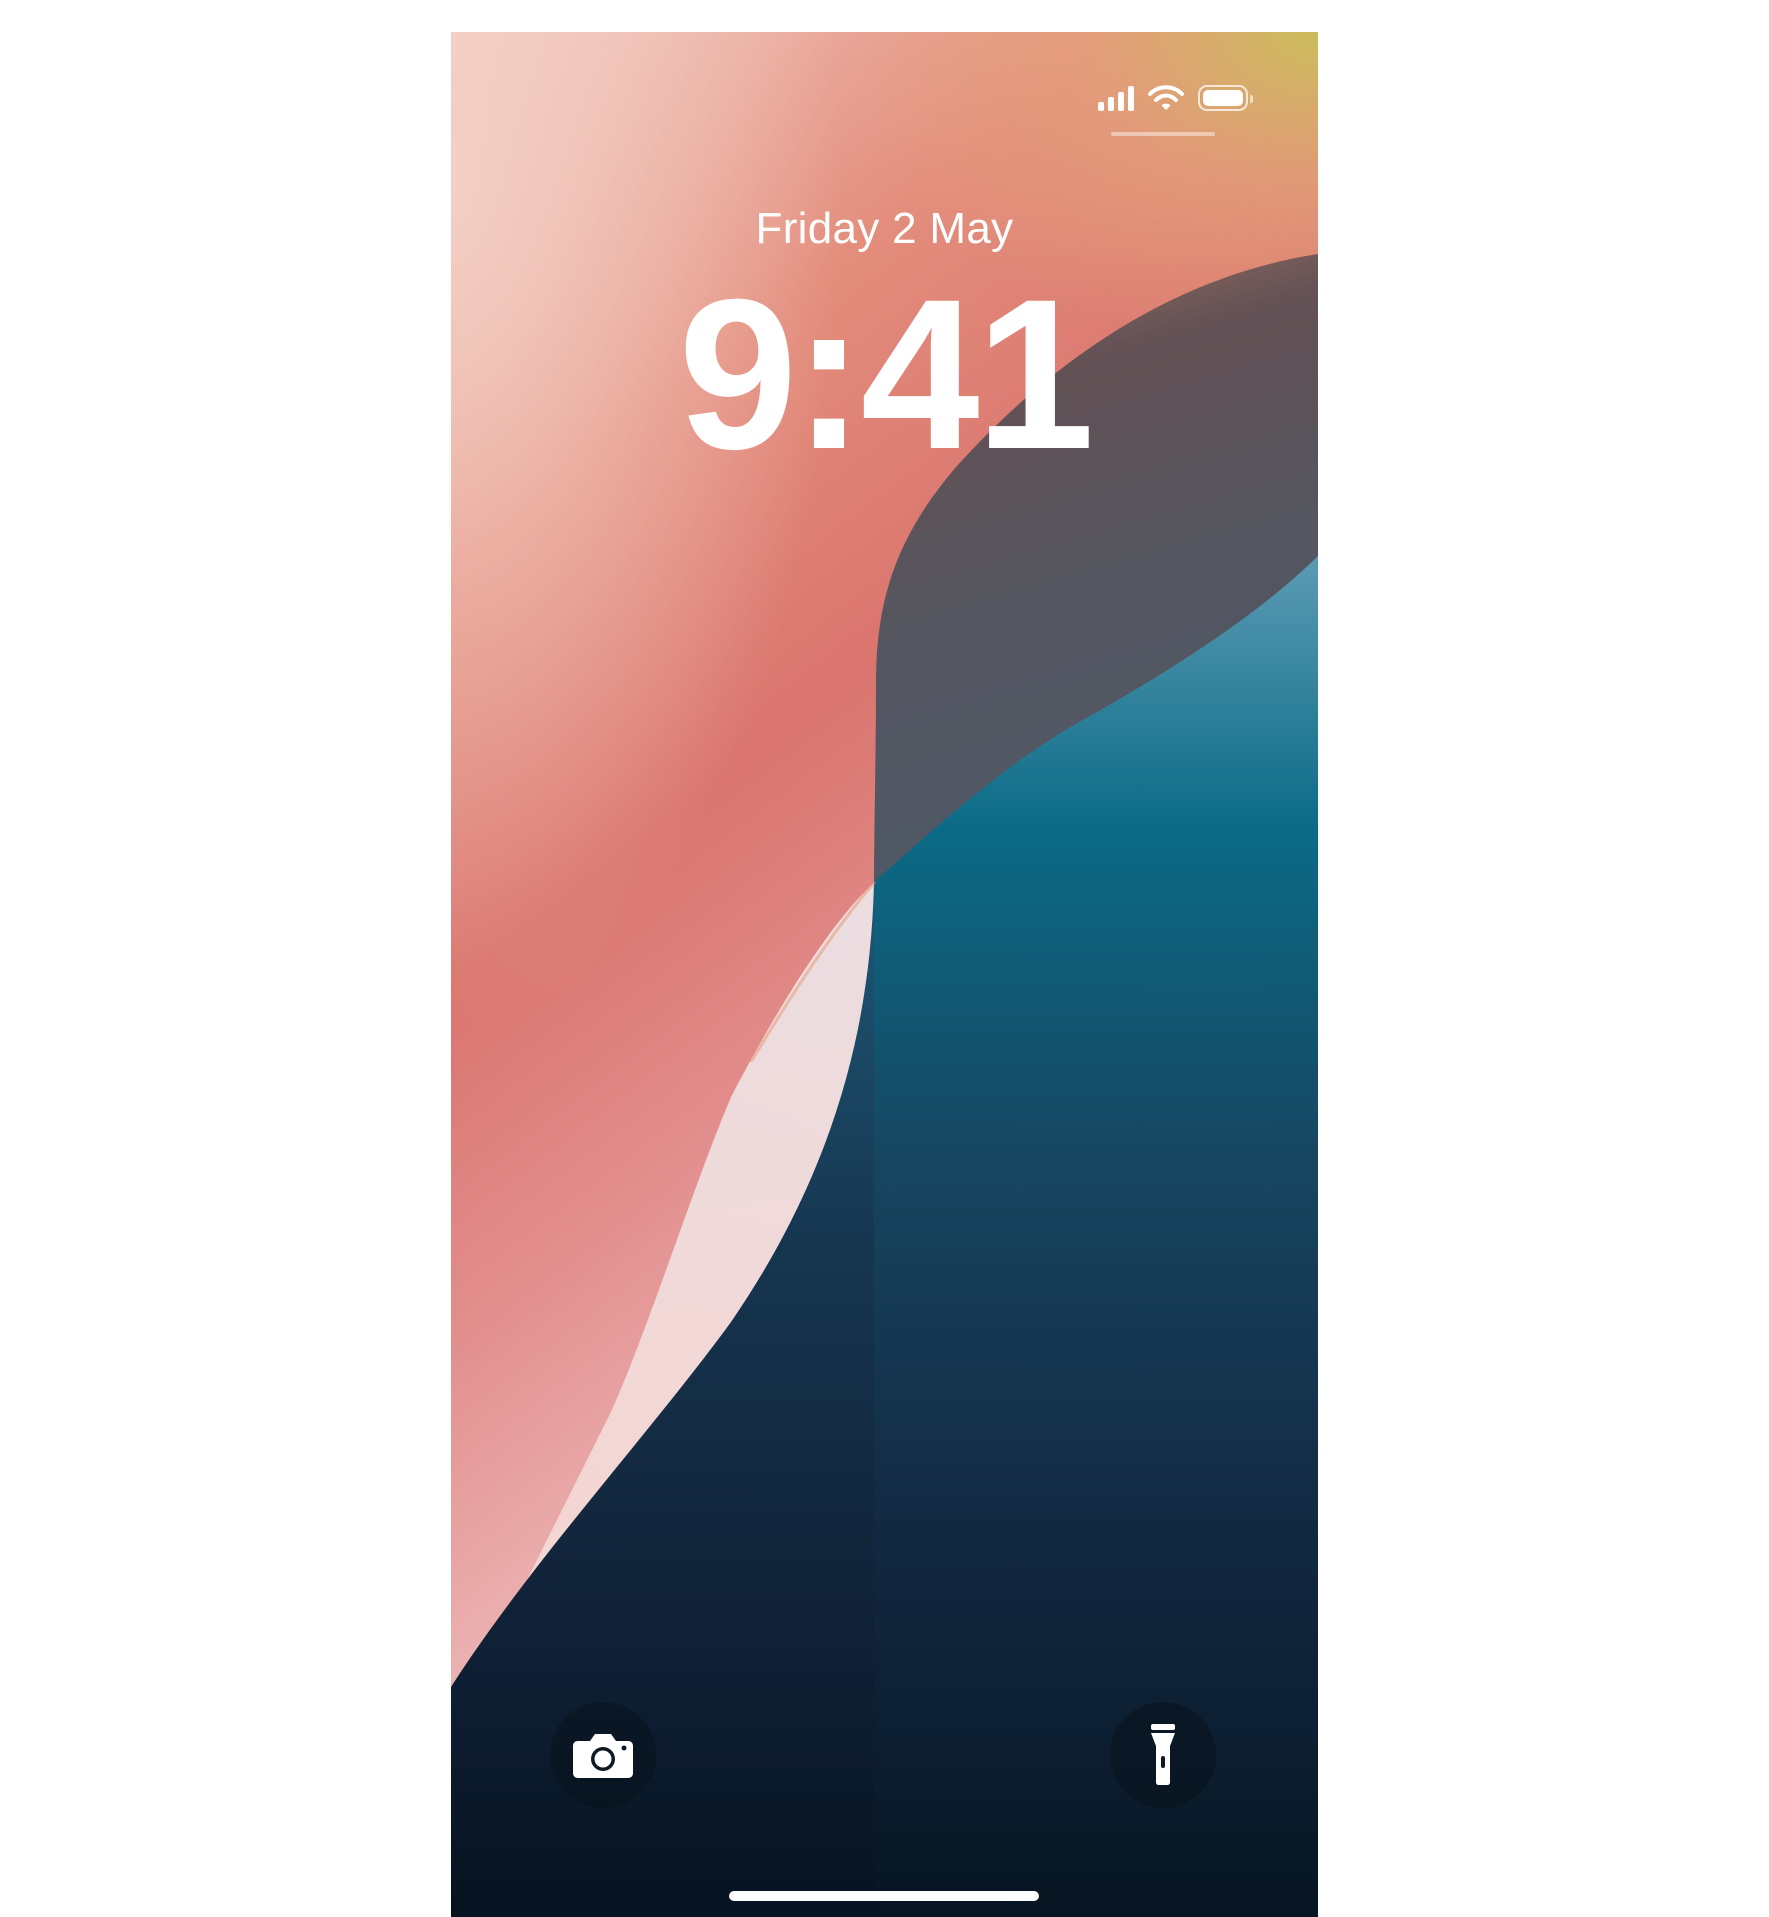  Describe the element at coordinates (884, 228) in the screenshot. I see `lock-date: Friday 2 May` at that location.